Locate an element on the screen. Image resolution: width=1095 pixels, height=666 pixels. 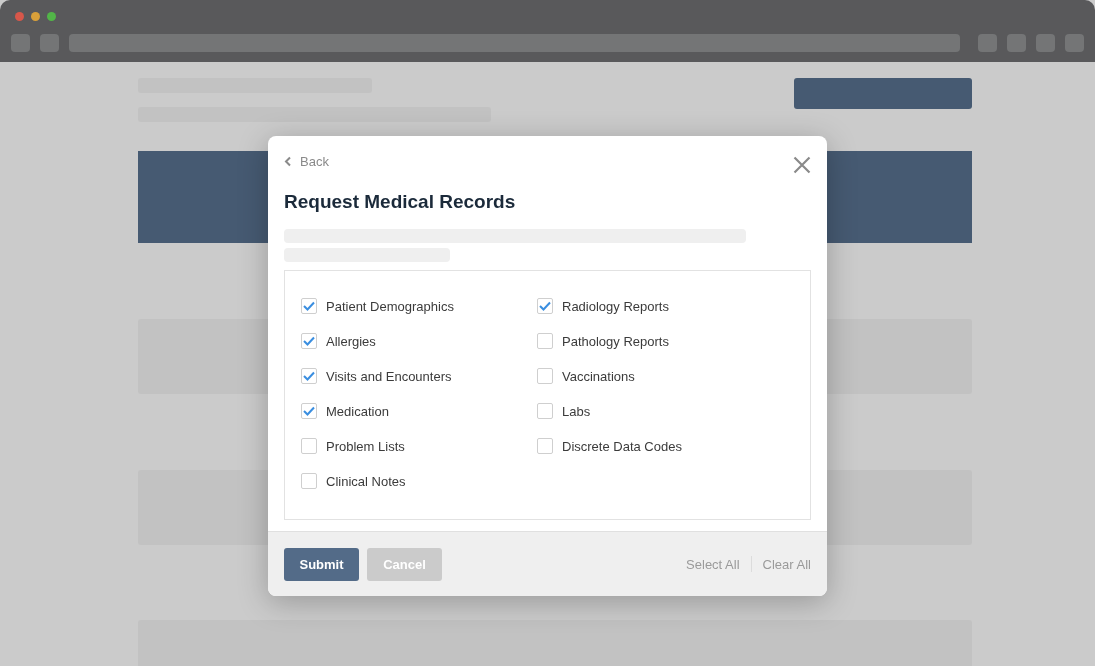
maximize-dot-icon is located at coordinates (51, 16).